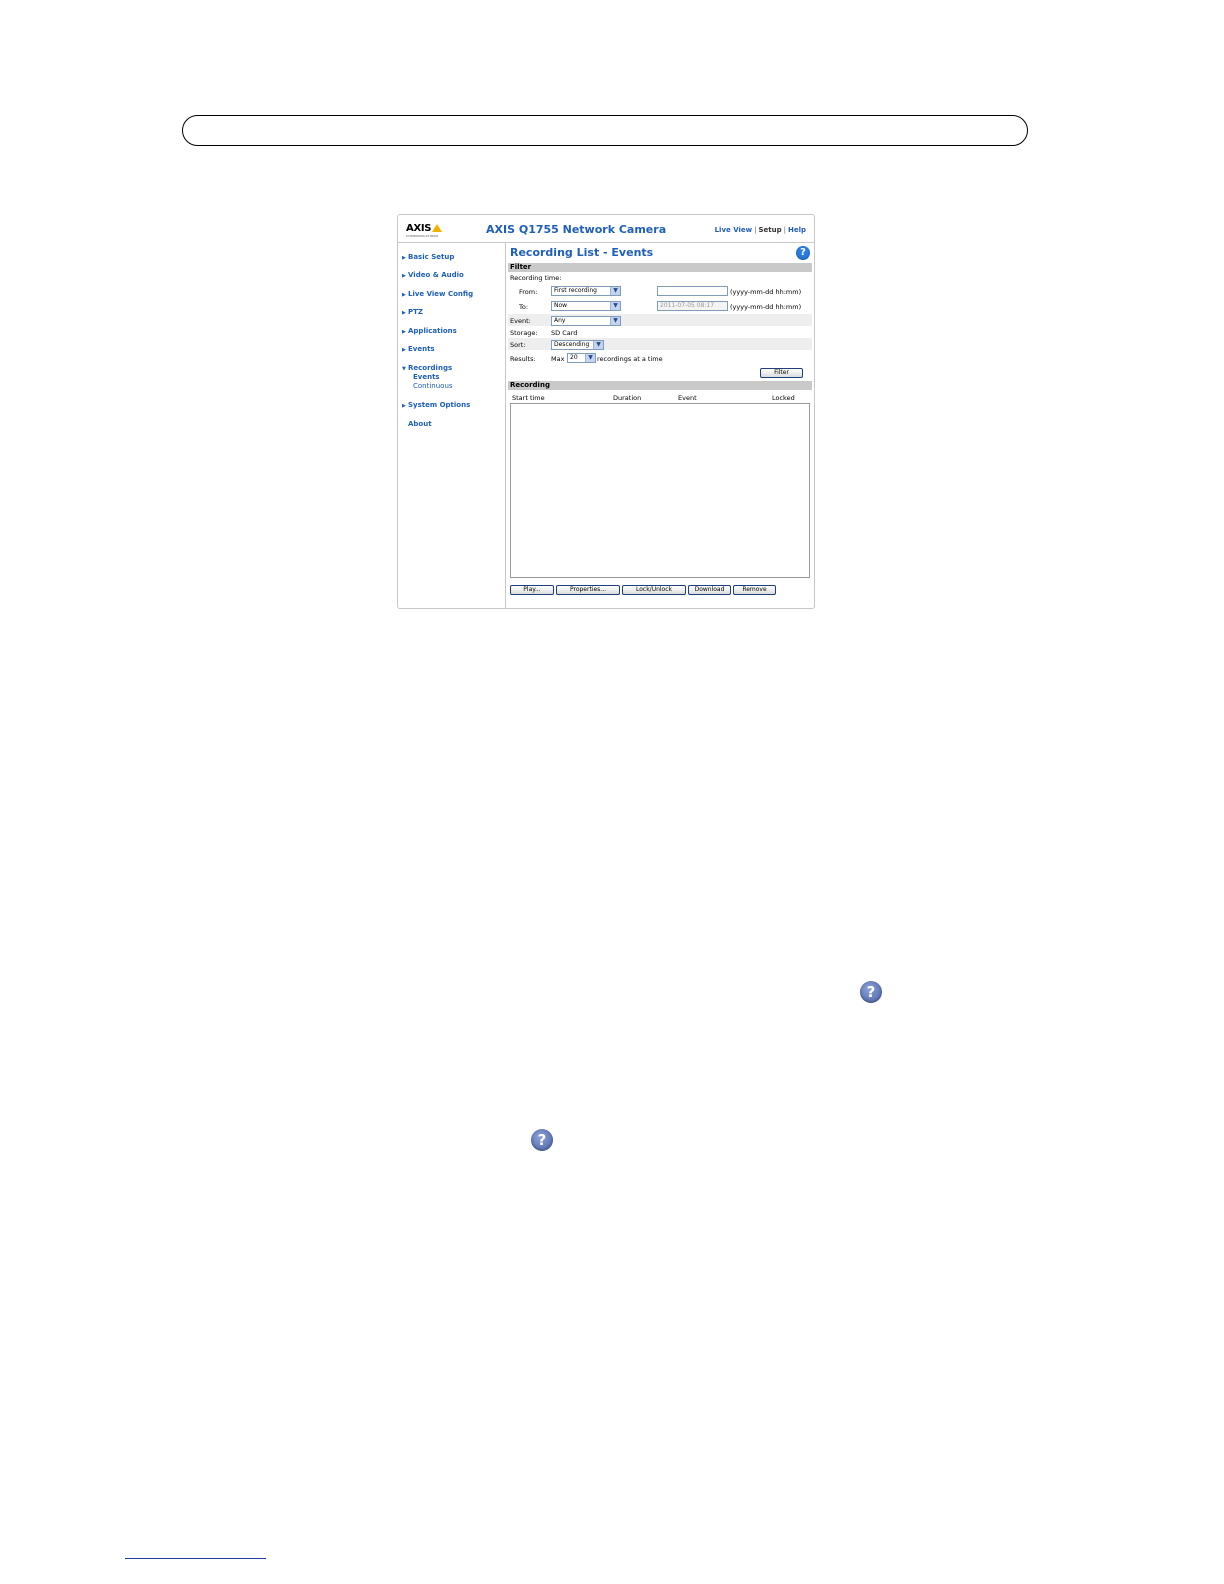 This screenshot has height=1584, width=1224. I want to click on from-select: First recording ▼, so click(586, 291).